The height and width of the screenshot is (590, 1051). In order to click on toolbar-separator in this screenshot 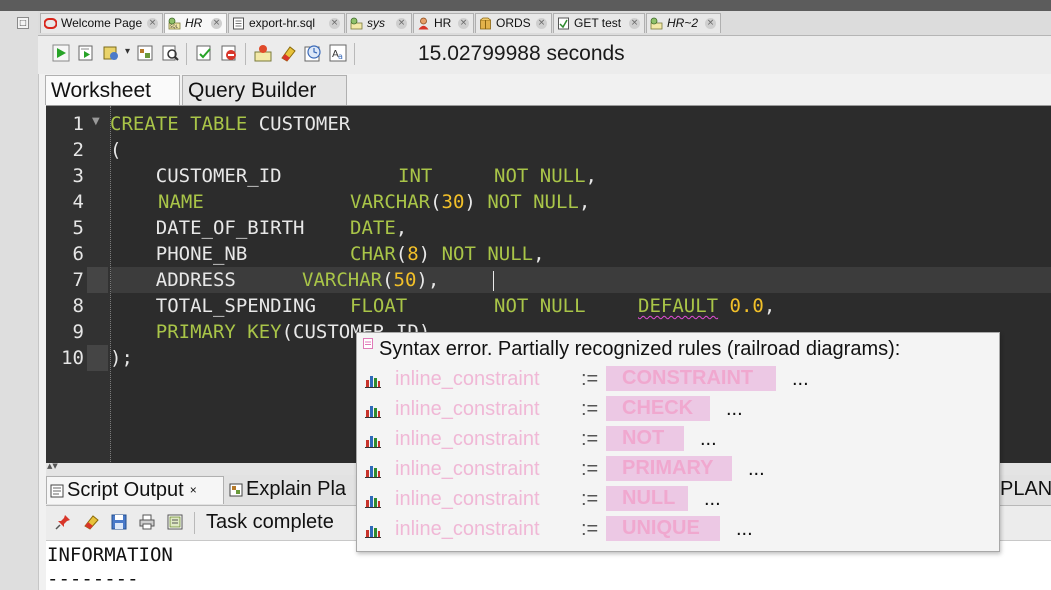, I will do `click(354, 54)`.